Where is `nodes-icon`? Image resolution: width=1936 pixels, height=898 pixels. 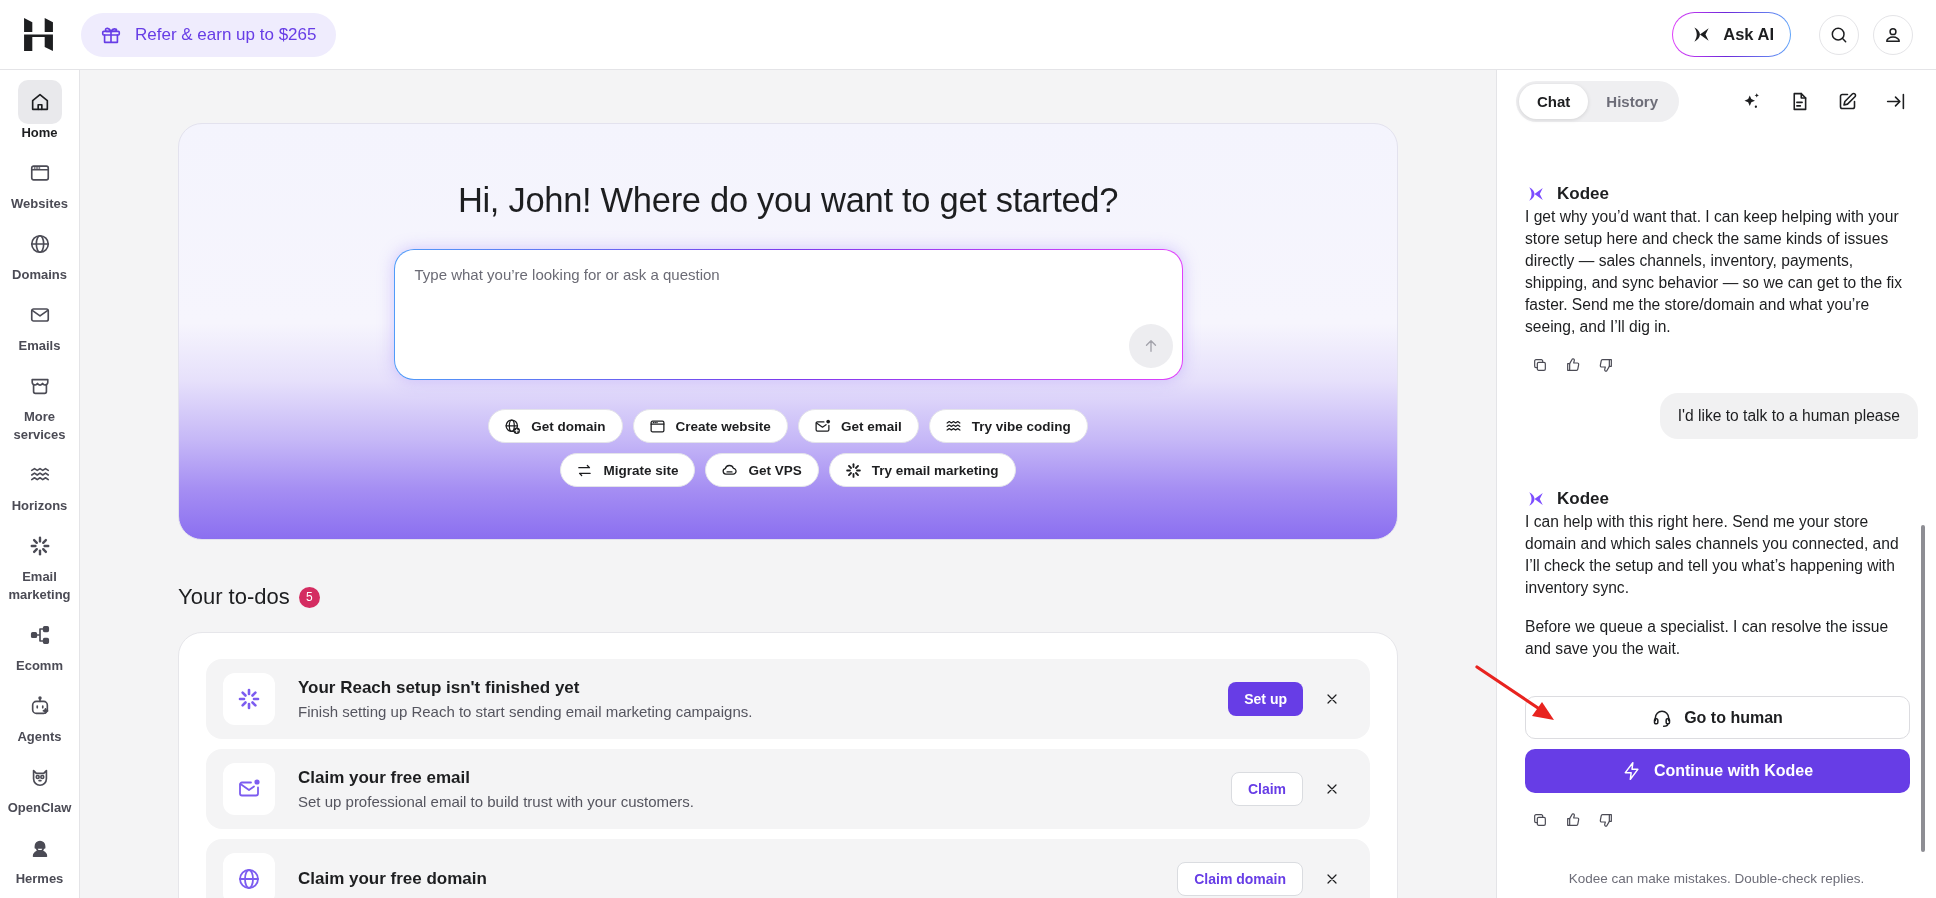
nodes-icon is located at coordinates (39, 635).